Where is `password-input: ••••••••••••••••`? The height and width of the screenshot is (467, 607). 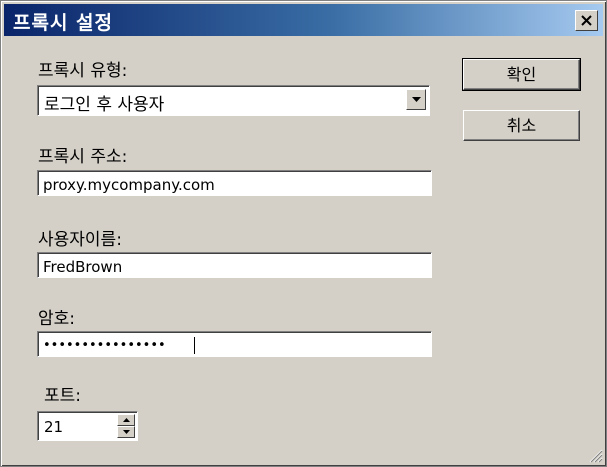 password-input: •••••••••••••••• is located at coordinates (234, 344).